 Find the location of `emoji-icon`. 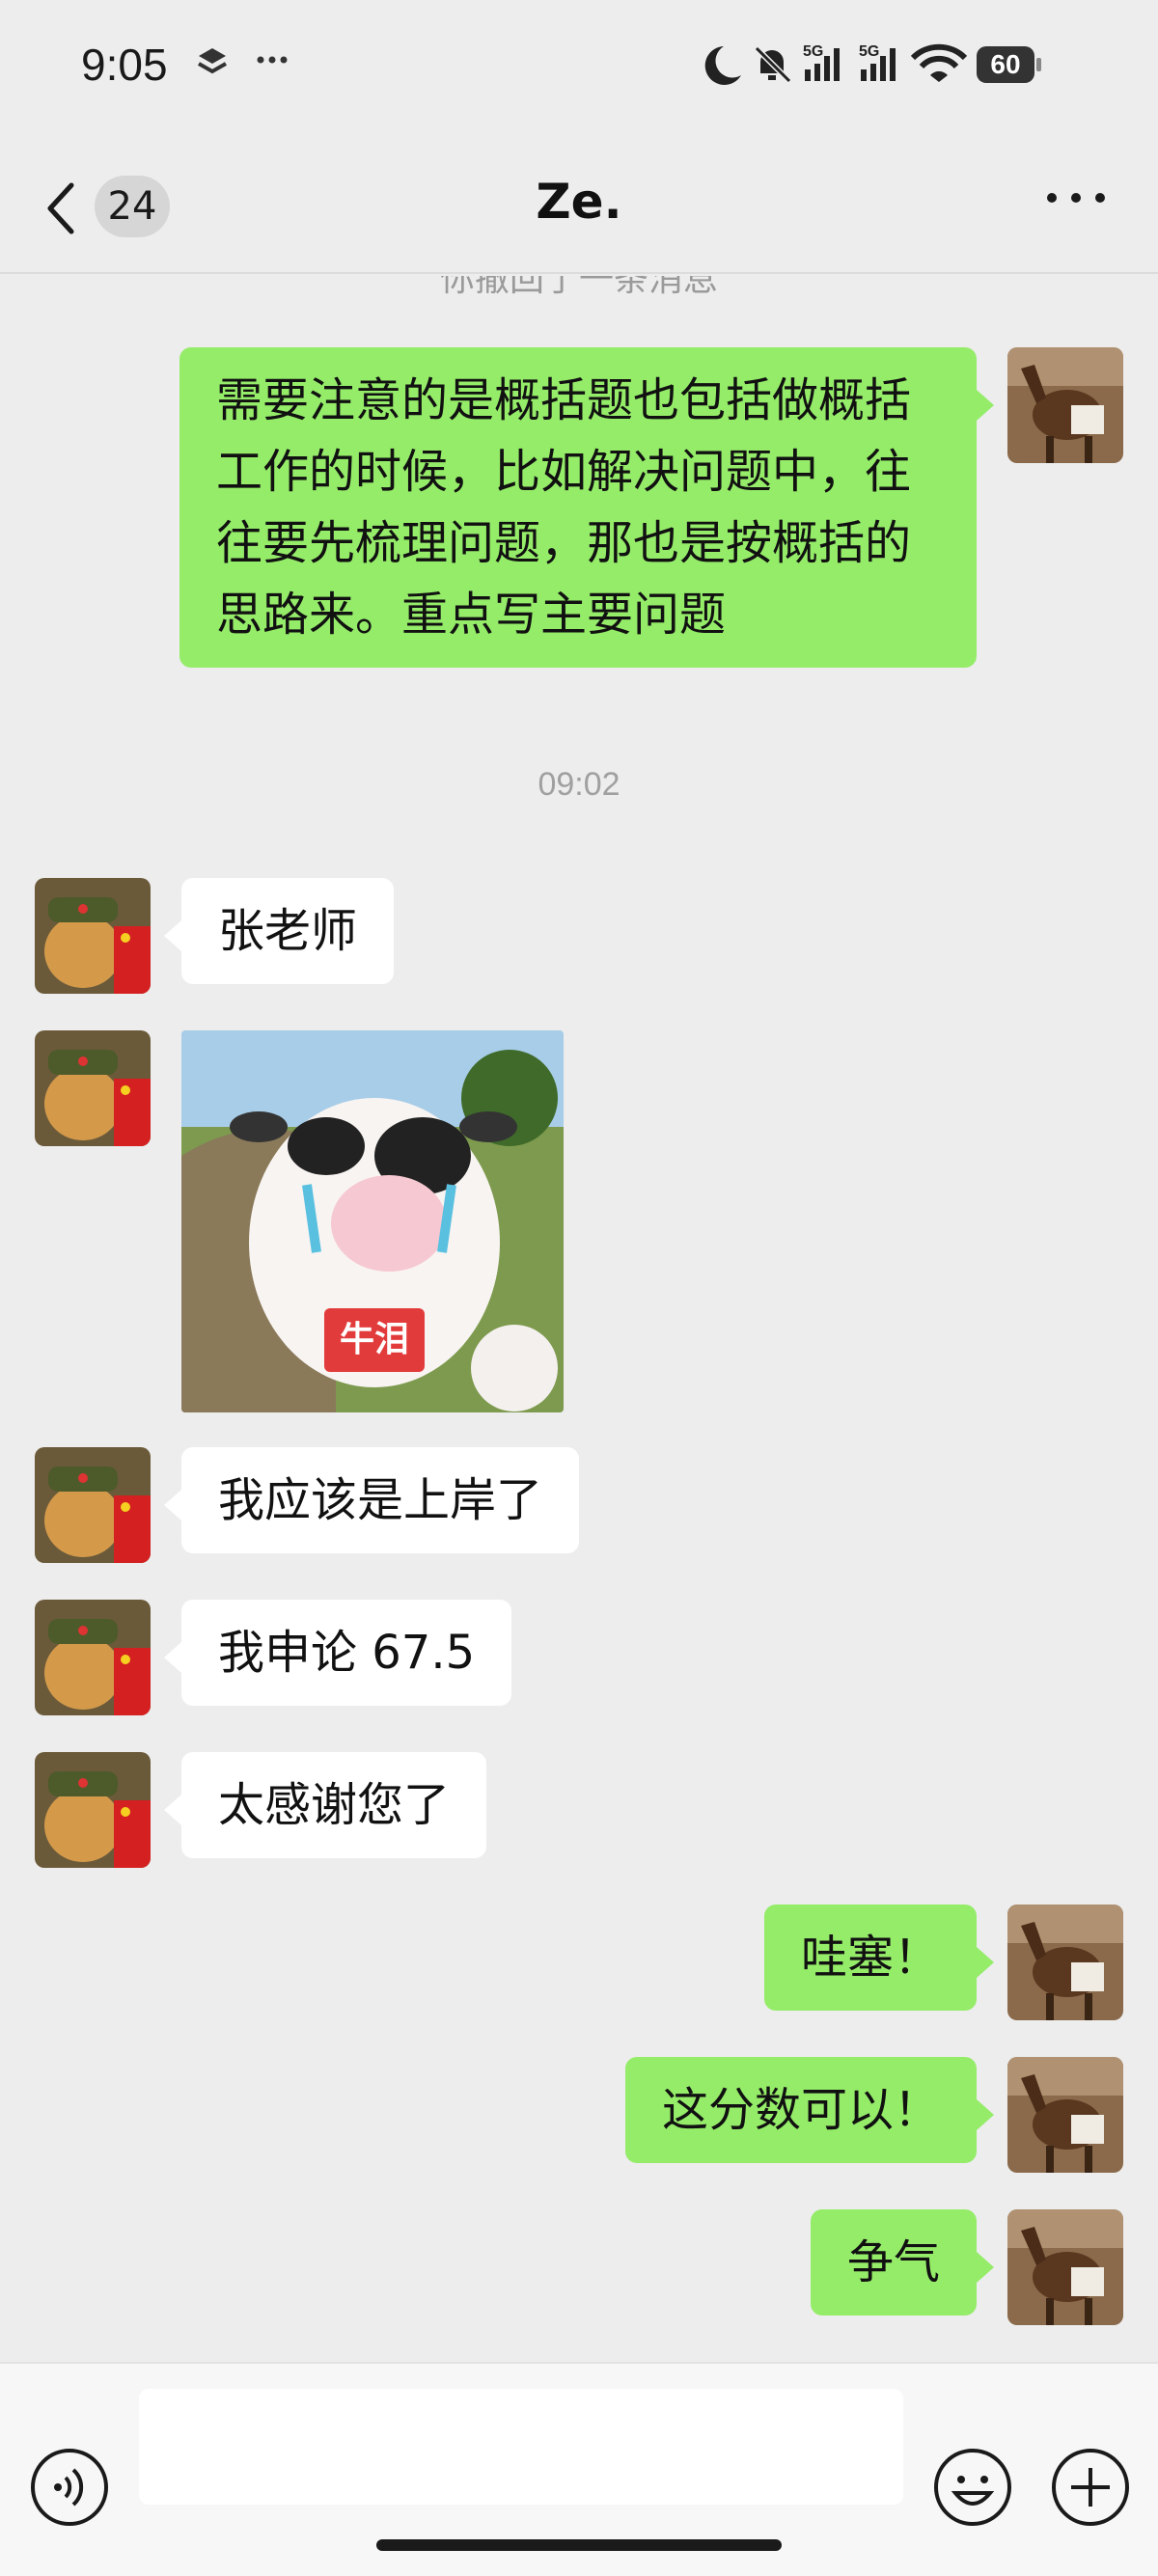

emoji-icon is located at coordinates (972, 2488).